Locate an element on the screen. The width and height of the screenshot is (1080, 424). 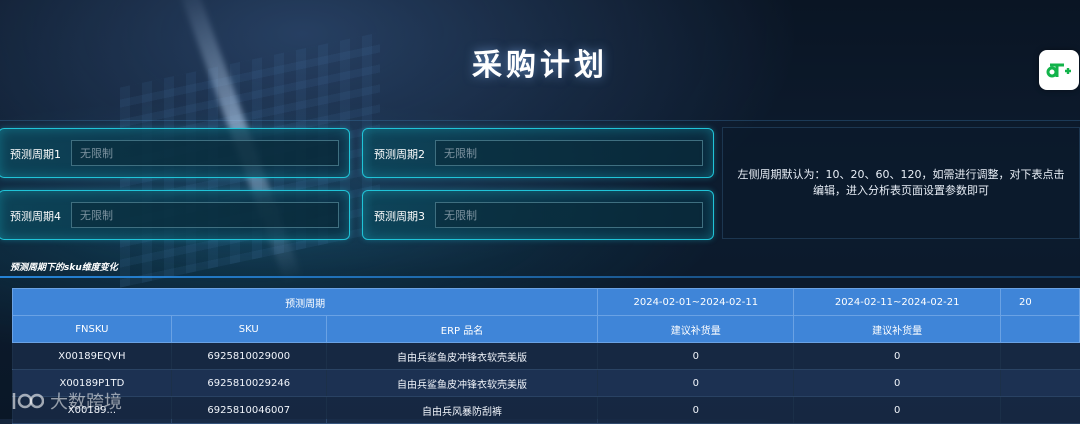
watermark: 大数跨境 is located at coordinates (66, 401).